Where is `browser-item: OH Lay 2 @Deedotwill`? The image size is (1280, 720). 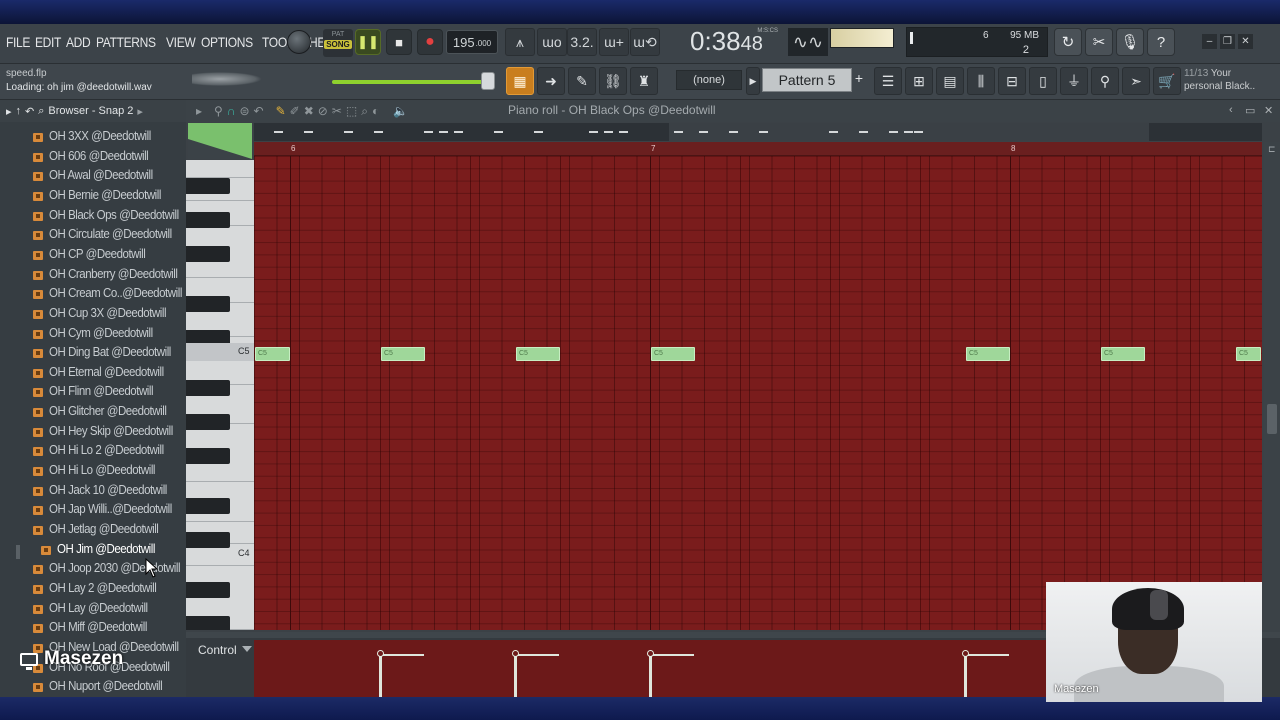 browser-item: OH Lay 2 @Deedotwill is located at coordinates (93, 589).